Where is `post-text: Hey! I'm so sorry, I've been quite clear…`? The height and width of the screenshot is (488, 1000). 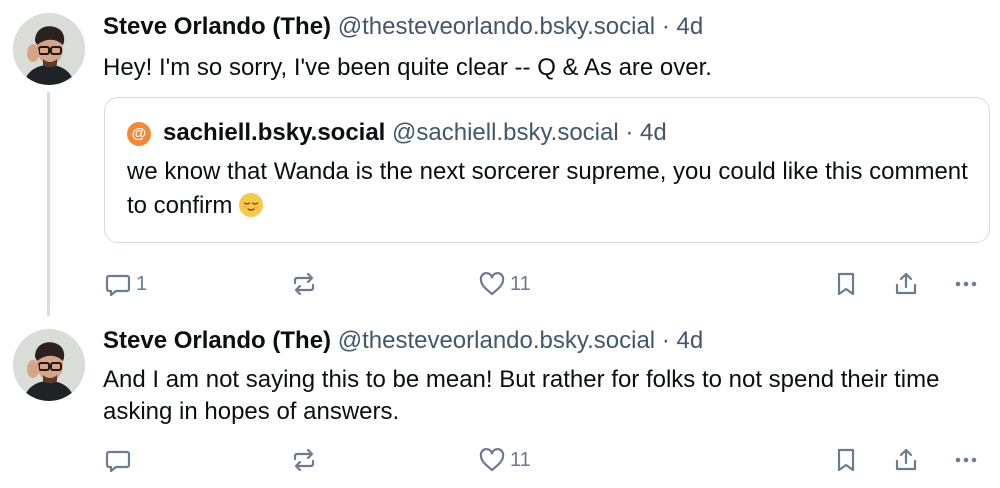 post-text: Hey! I'm so sorry, I've been quite clear… is located at coordinates (407, 67).